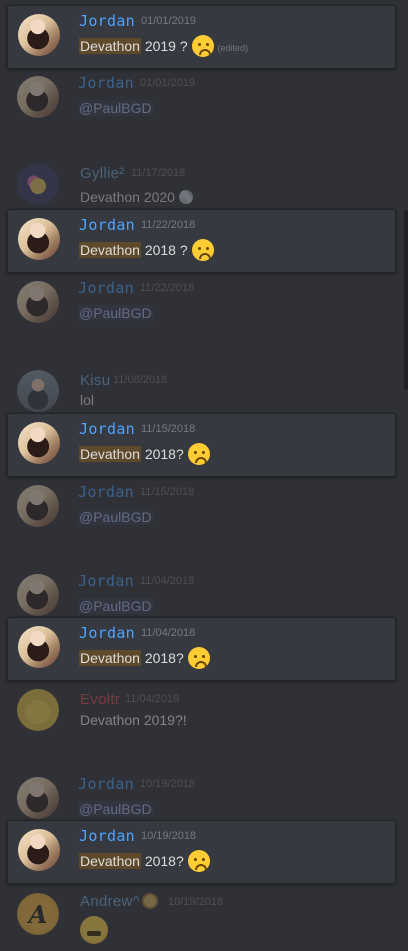 Image resolution: width=408 pixels, height=951 pixels. What do you see at coordinates (118, 902) in the screenshot?
I see `author-name: Andrew^` at bounding box center [118, 902].